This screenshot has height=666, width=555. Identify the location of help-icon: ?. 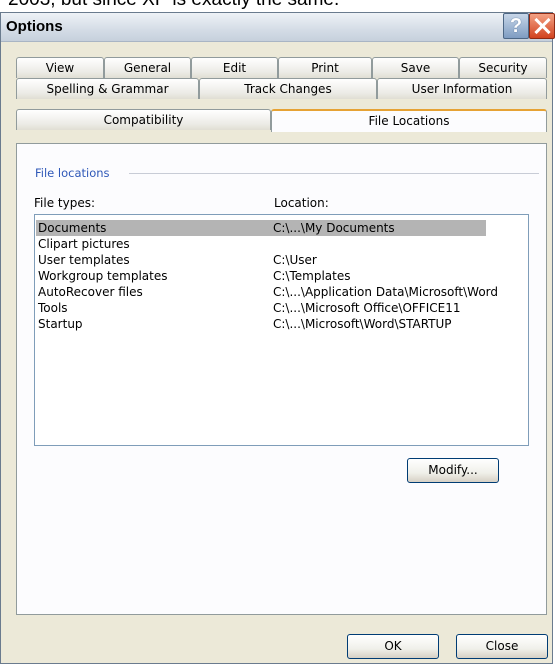
(516, 26).